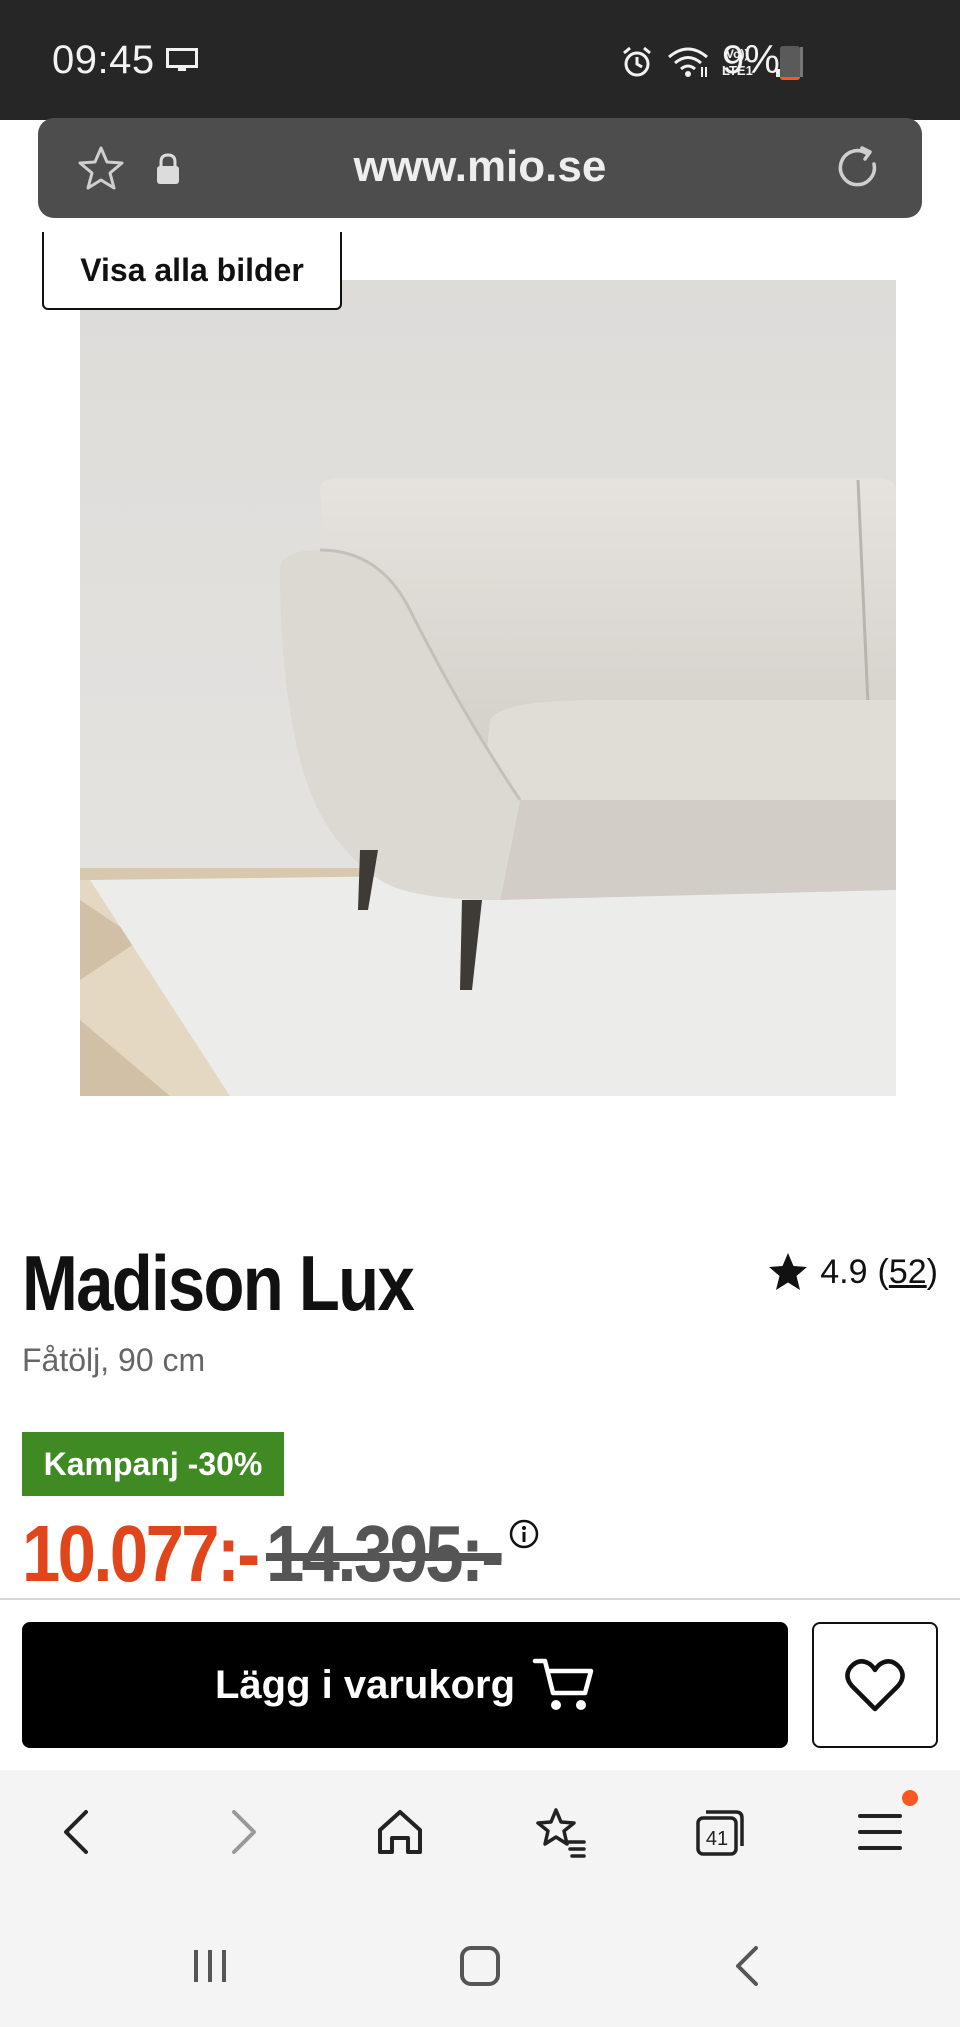 The image size is (960, 2027). I want to click on tabs-icon: 41, so click(720, 1833).